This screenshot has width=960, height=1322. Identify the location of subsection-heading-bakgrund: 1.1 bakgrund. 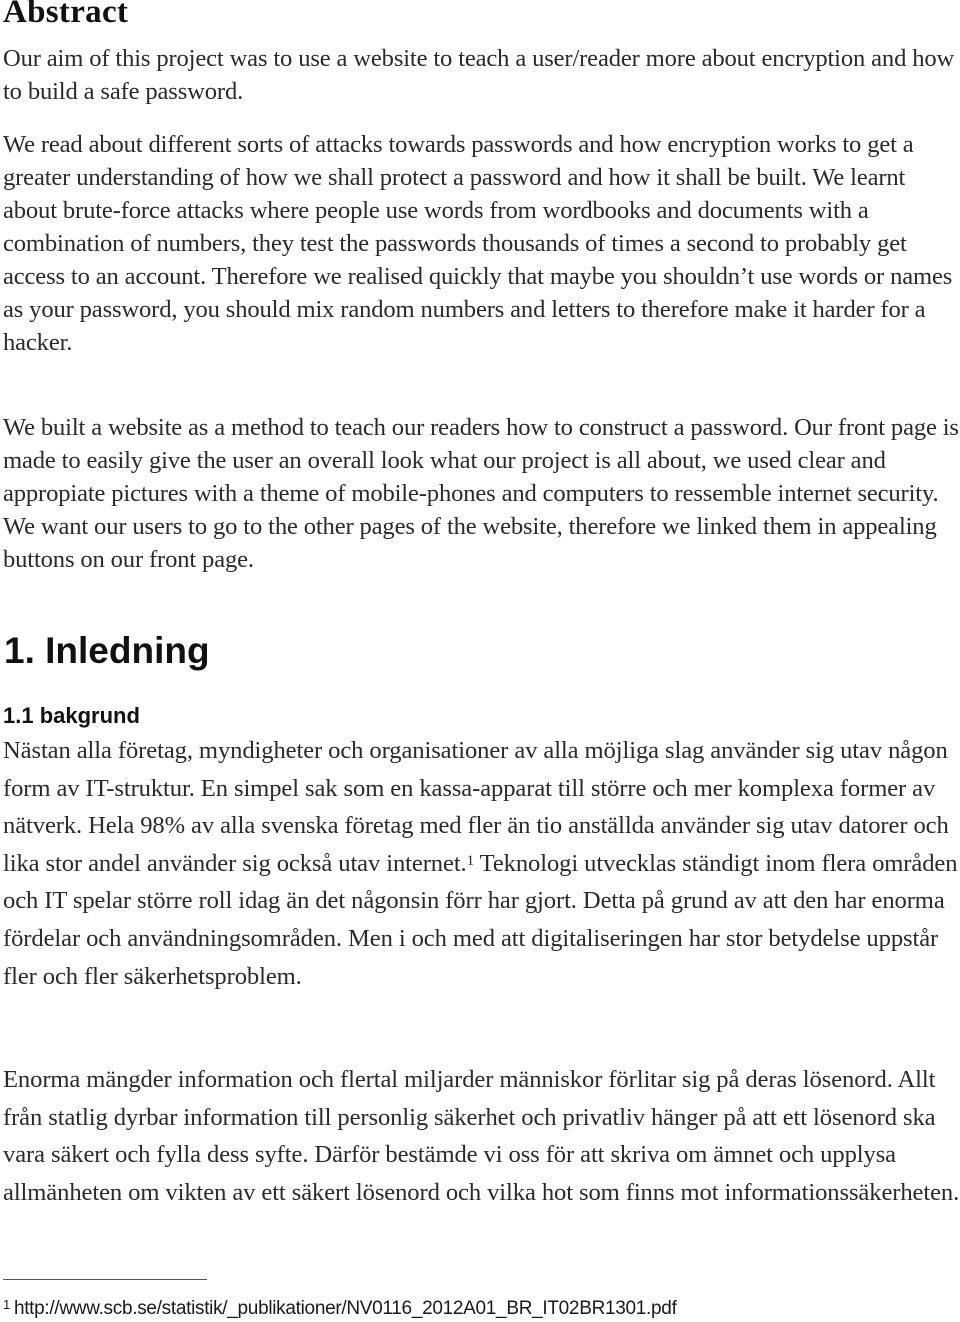
(71, 715).